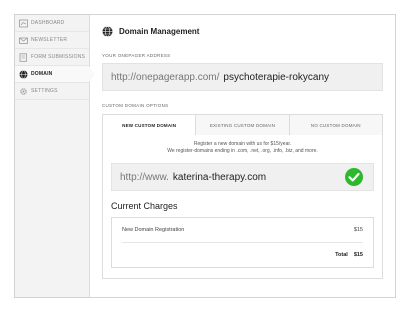 This screenshot has width=415, height=310. Describe the element at coordinates (219, 177) in the screenshot. I see `domain-value: katerina-therapy.com` at that location.